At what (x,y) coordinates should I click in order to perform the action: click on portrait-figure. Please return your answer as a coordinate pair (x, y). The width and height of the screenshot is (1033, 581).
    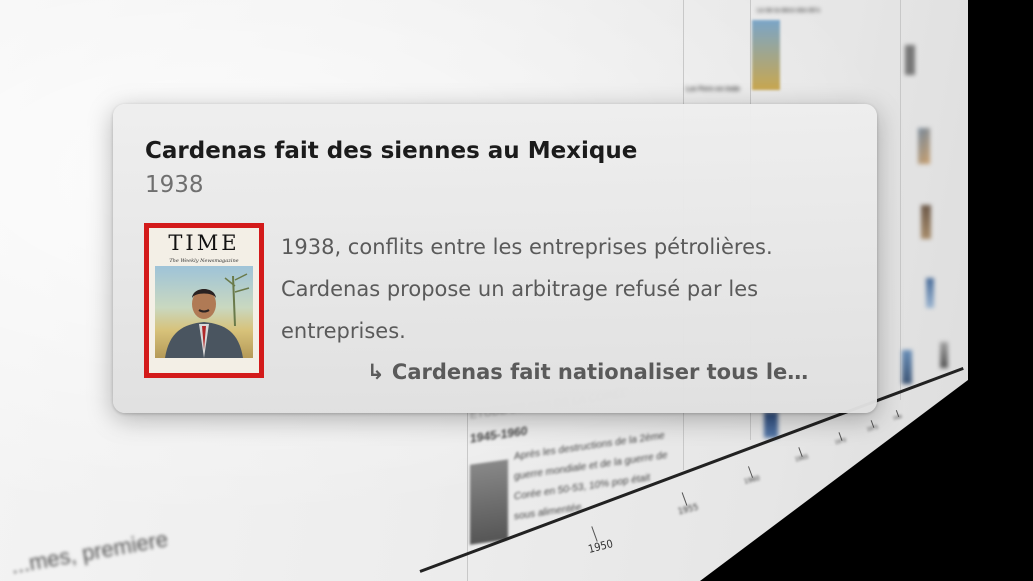
    Looking at the image, I should click on (207, 315).